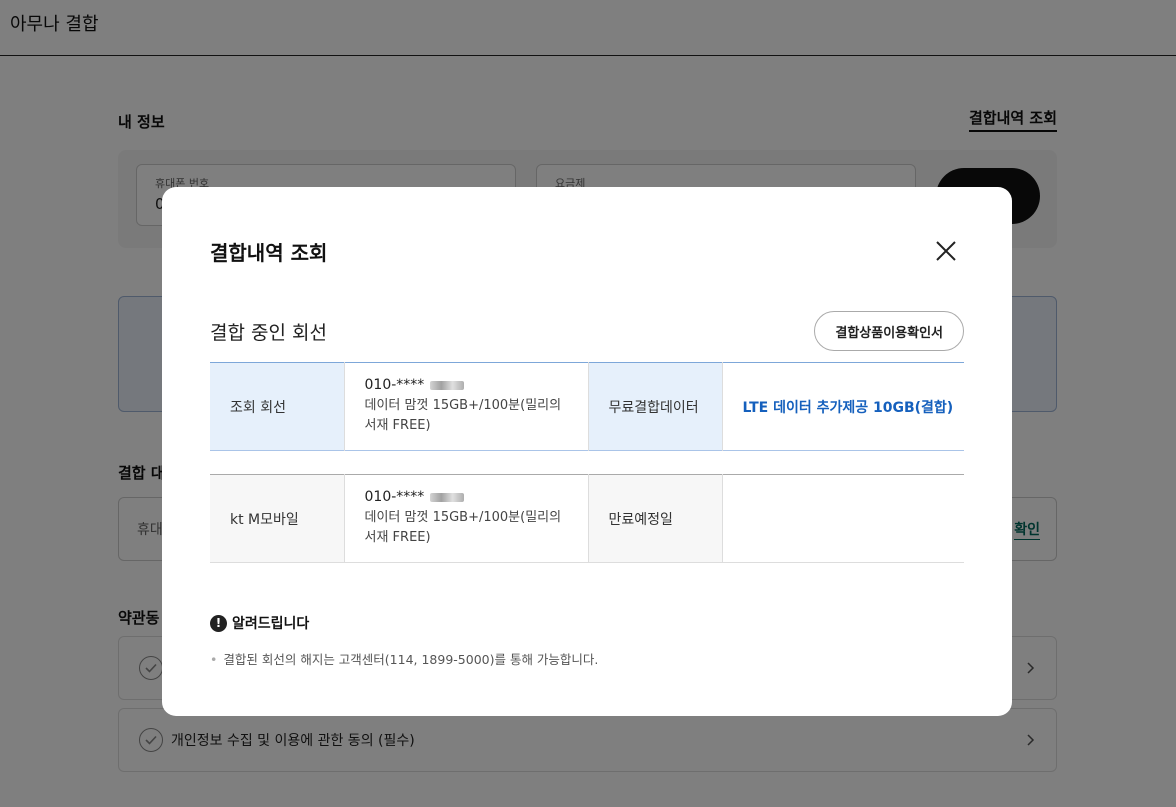 The image size is (1176, 807). What do you see at coordinates (218, 623) in the screenshot?
I see `exclamation-icon: !` at bounding box center [218, 623].